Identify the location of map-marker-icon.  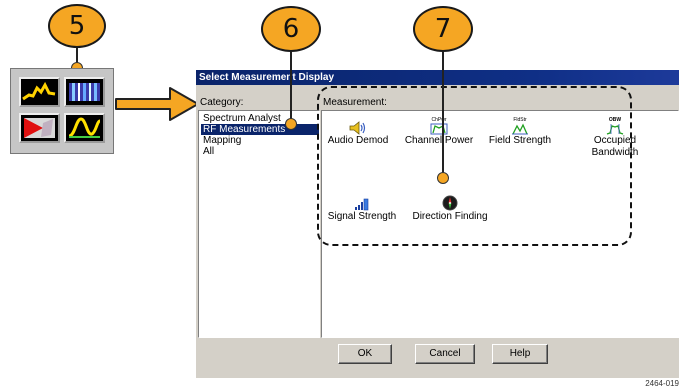
(39, 128).